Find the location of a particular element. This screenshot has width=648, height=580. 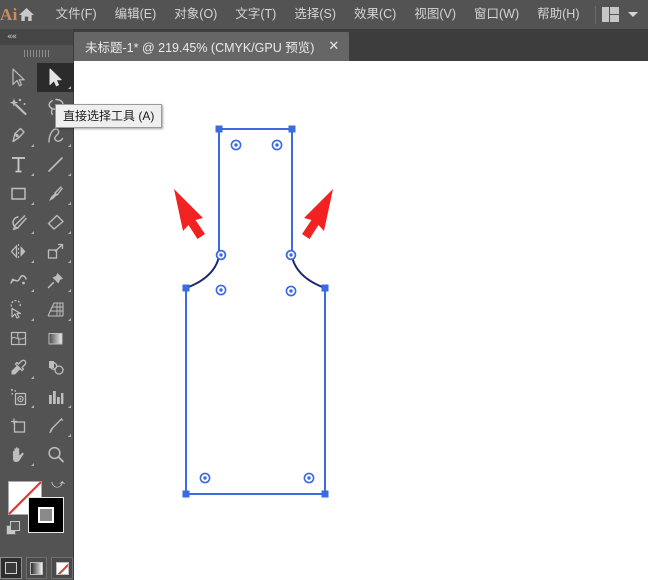

color-mode-gradient is located at coordinates (36, 568).